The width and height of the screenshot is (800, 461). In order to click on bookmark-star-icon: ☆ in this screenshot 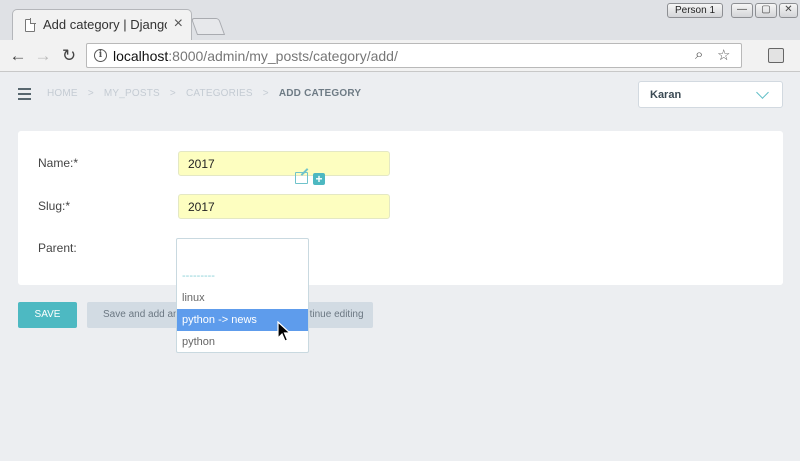, I will do `click(723, 55)`.